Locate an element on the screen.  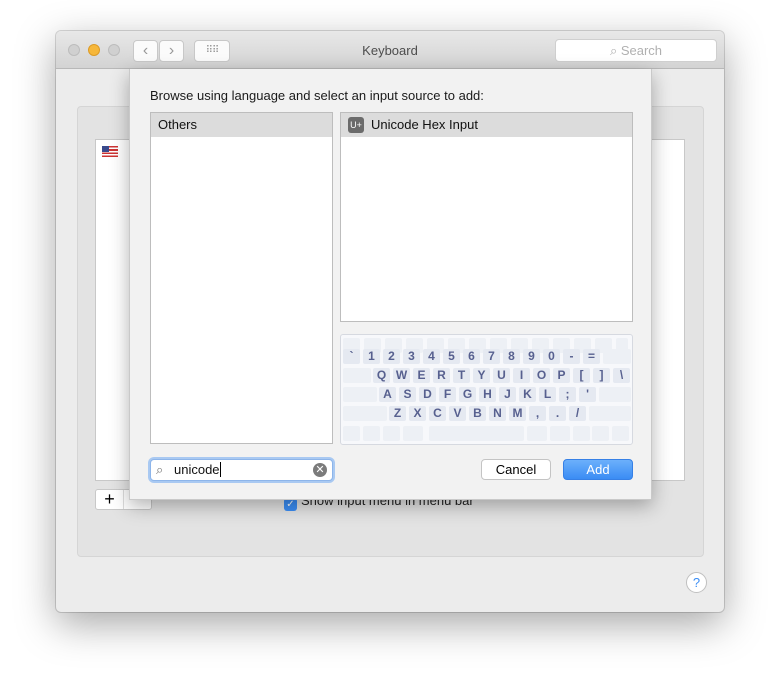
language-list: Others is located at coordinates (241, 278).